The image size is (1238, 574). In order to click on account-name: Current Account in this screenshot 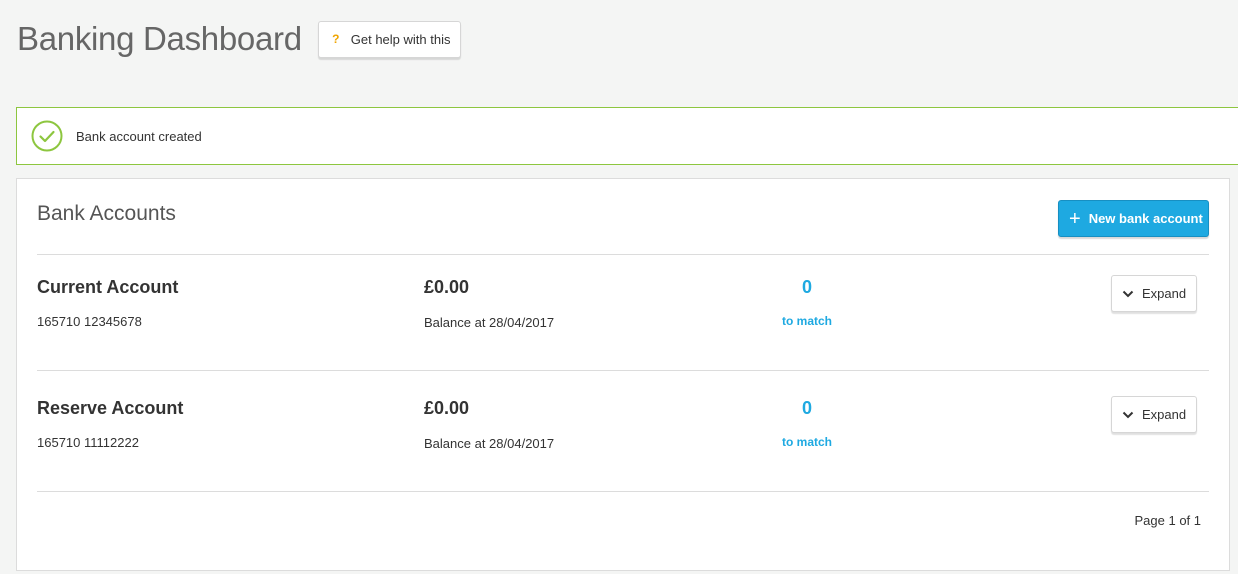, I will do `click(108, 287)`.